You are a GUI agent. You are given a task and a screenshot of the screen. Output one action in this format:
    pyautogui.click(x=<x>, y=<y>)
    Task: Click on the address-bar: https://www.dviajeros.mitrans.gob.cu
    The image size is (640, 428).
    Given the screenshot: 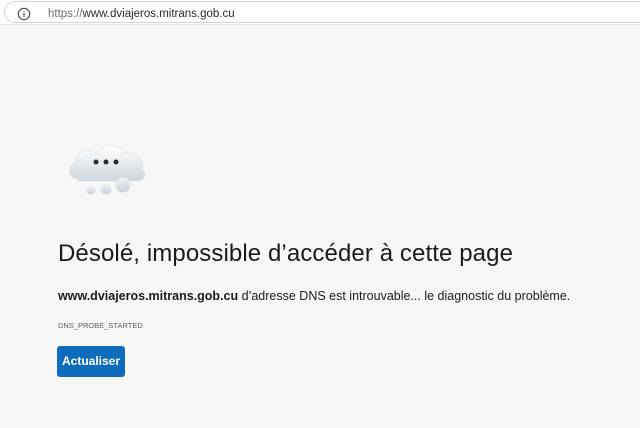 What is the action you would take?
    pyautogui.click(x=320, y=12)
    